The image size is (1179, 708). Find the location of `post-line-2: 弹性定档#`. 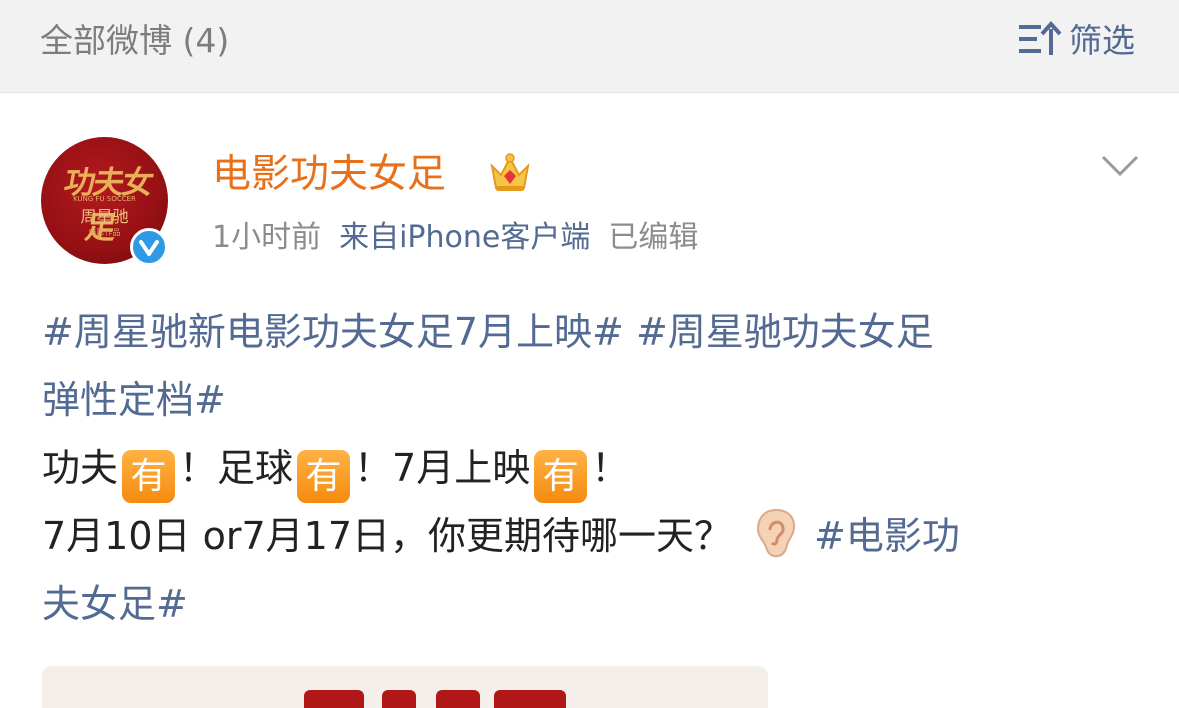

post-line-2: 弹性定档# is located at coordinates (597, 400).